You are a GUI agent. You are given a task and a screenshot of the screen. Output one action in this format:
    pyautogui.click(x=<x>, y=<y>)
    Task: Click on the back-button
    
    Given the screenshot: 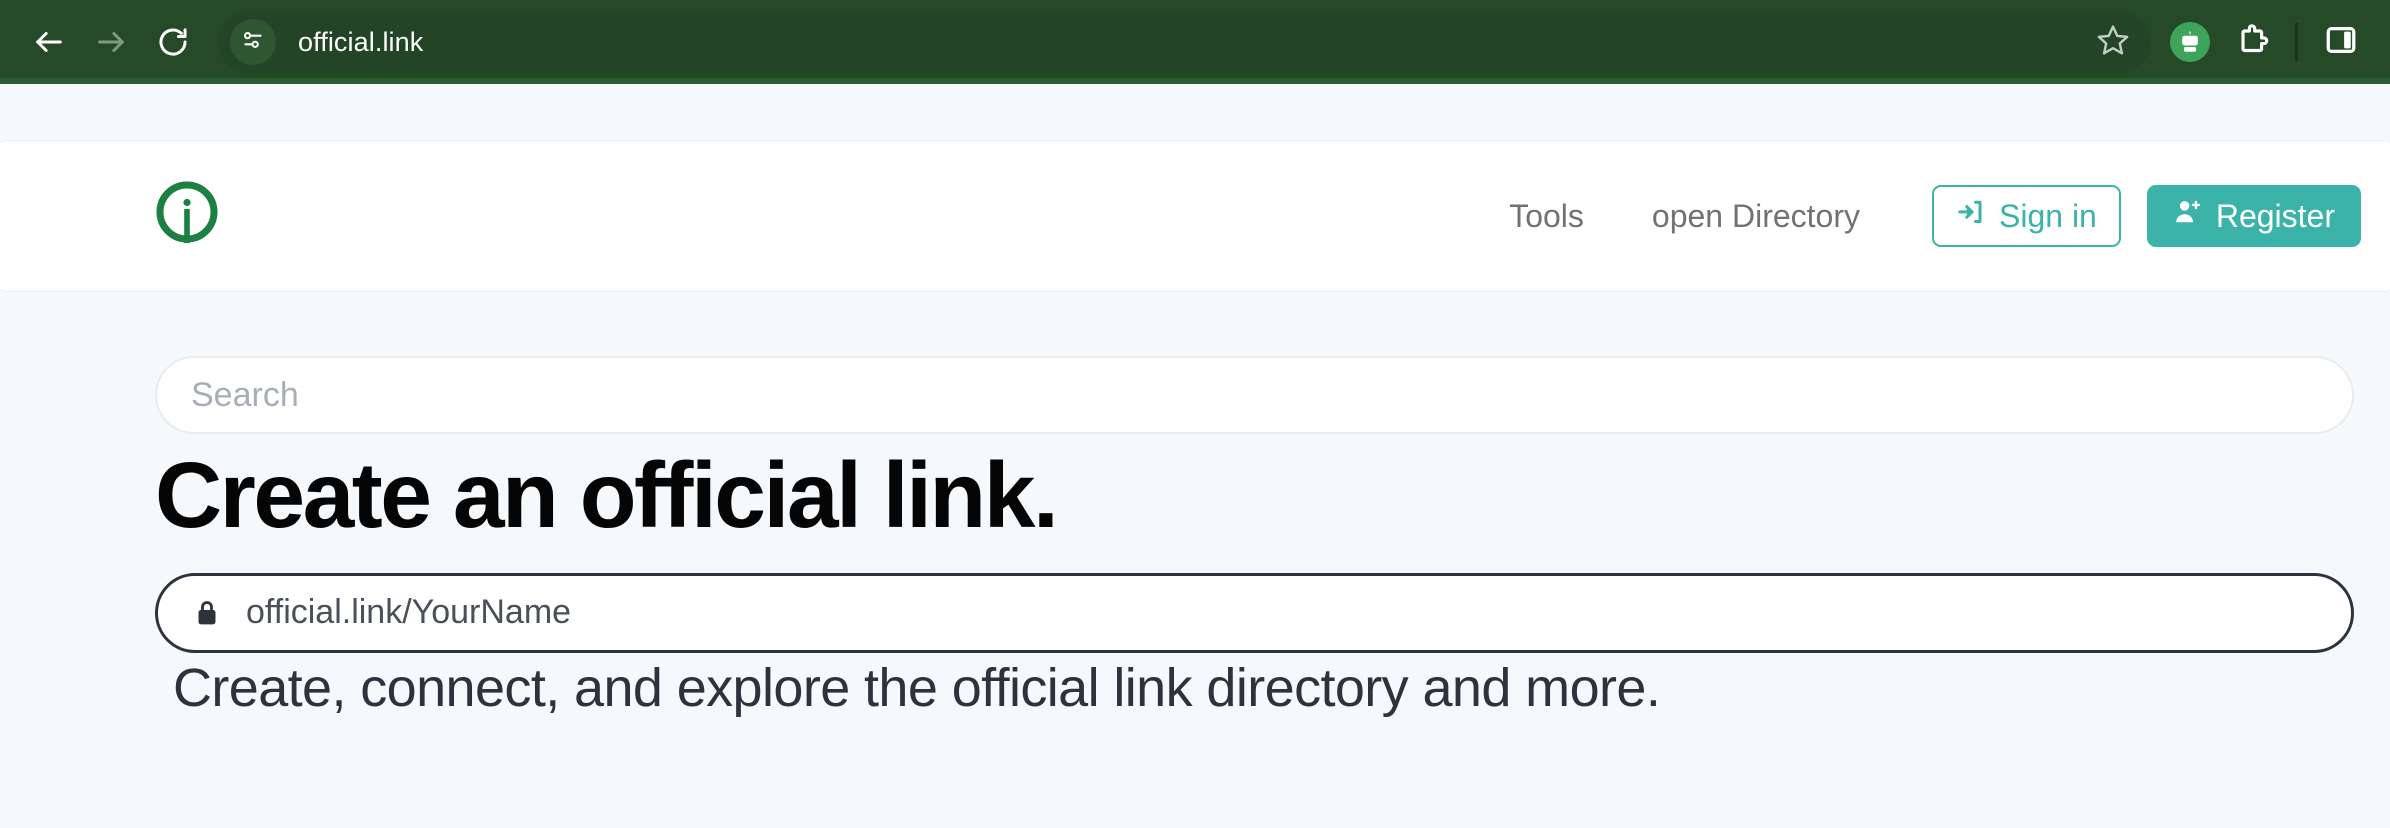 What is the action you would take?
    pyautogui.click(x=49, y=42)
    